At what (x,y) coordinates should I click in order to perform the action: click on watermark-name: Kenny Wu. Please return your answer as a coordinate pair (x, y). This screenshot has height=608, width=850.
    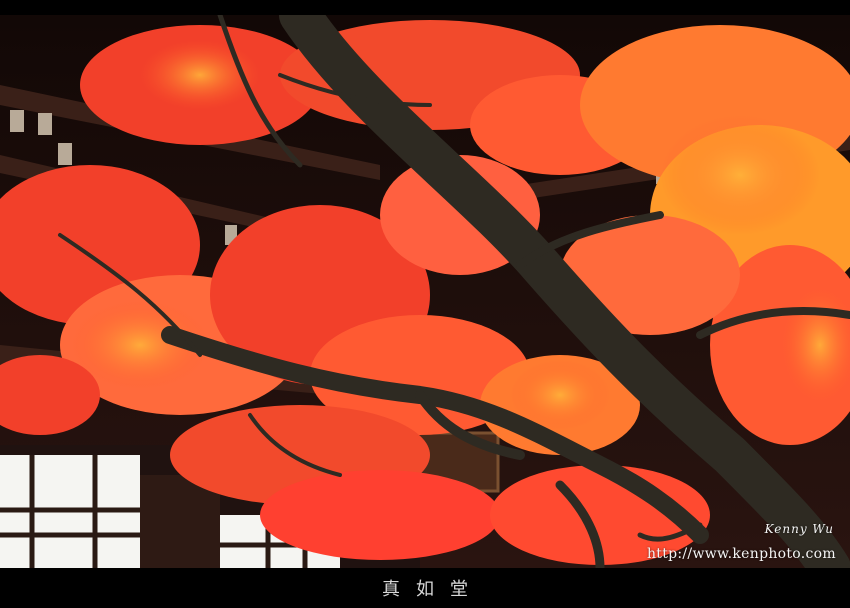
    Looking at the image, I should click on (799, 529).